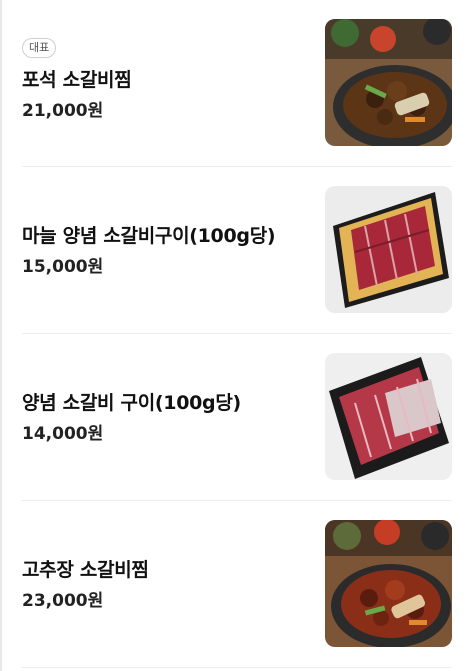 The image size is (466, 671). I want to click on menu-item-info: 대표 포석 소갈비찜 21,000원, so click(164, 80).